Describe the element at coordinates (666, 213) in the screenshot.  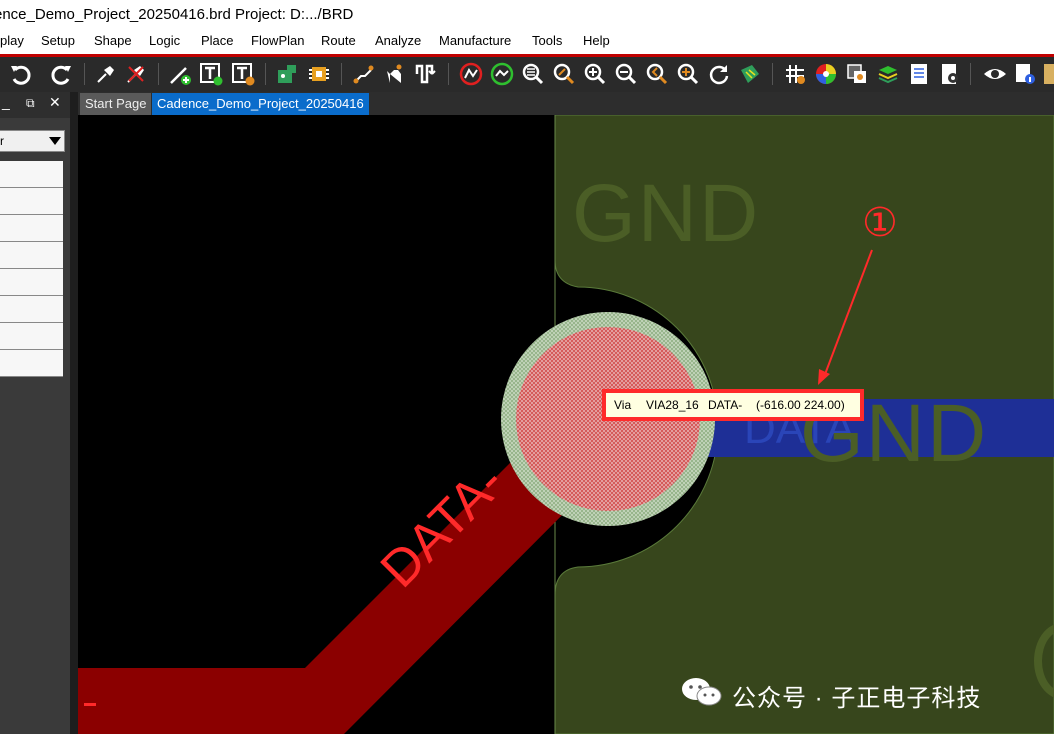
I see `gnd-label-top: GND` at that location.